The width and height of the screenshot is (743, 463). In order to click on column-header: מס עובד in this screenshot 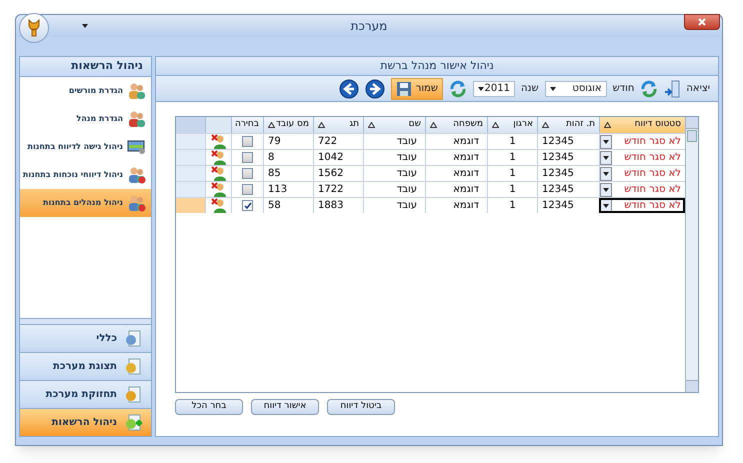, I will do `click(288, 125)`.